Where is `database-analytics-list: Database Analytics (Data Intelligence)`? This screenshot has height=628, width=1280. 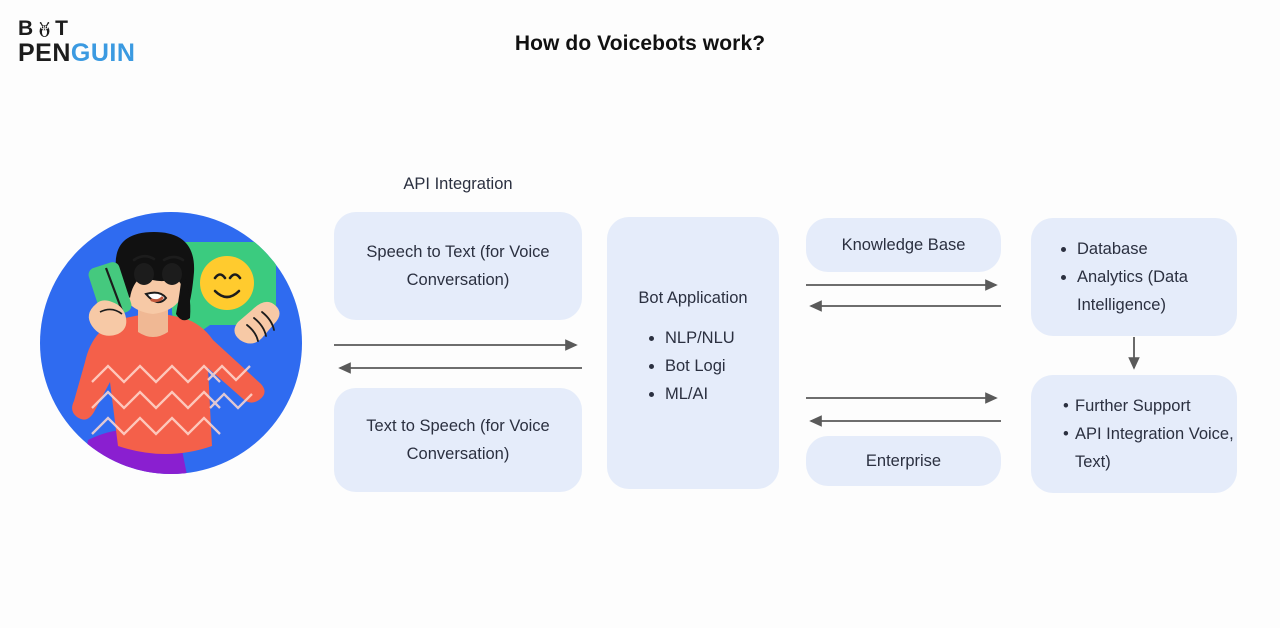
database-analytics-list: Database Analytics (Data Intelligence) is located at coordinates (1134, 277).